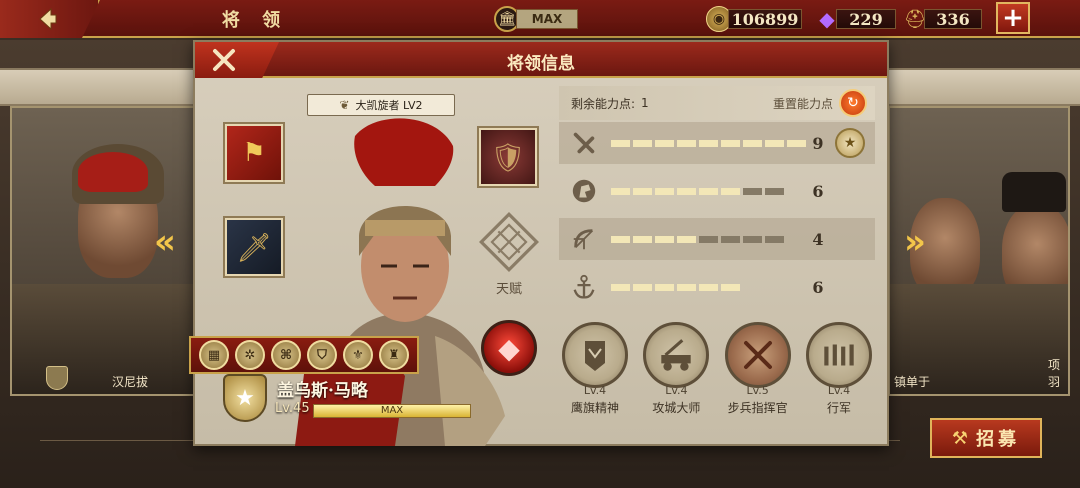 This screenshot has width=1080, height=488. What do you see at coordinates (866, 19) in the screenshot?
I see `gems-value: 229` at bounding box center [866, 19].